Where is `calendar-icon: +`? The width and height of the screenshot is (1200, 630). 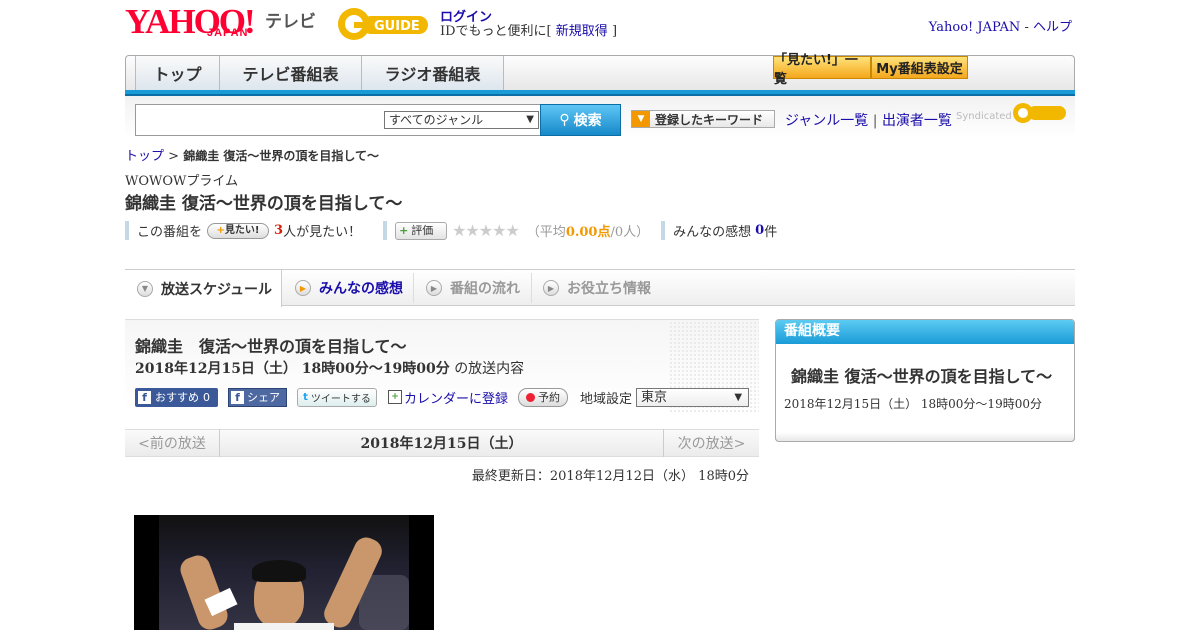 calendar-icon: + is located at coordinates (395, 397).